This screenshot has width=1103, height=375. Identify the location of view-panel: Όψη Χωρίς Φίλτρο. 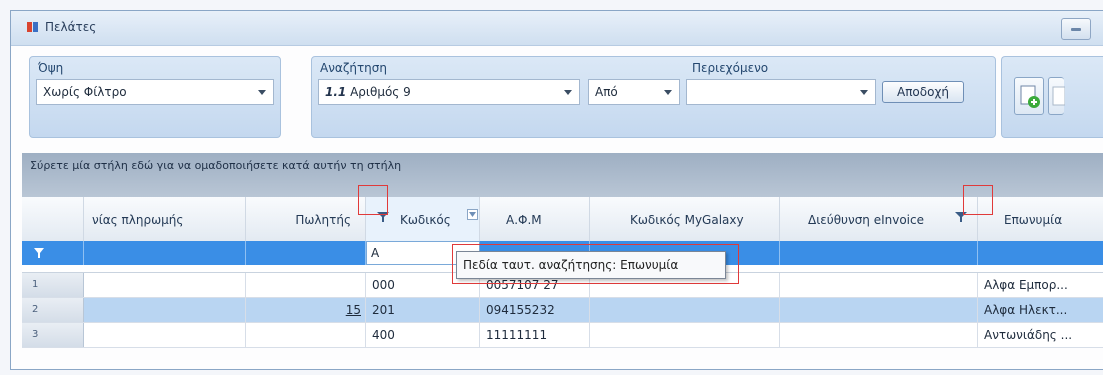
(155, 97).